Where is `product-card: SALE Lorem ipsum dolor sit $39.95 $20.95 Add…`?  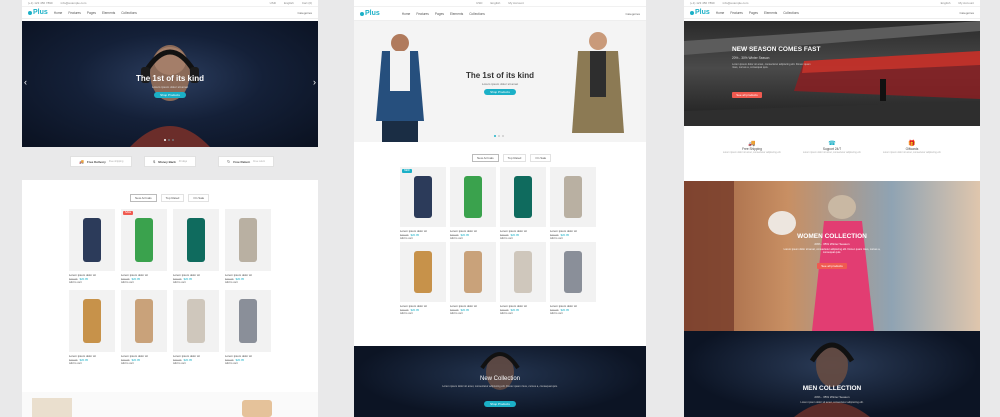 product-card: SALE Lorem ipsum dolor sit $39.95 $20.95 Add… is located at coordinates (144, 246).